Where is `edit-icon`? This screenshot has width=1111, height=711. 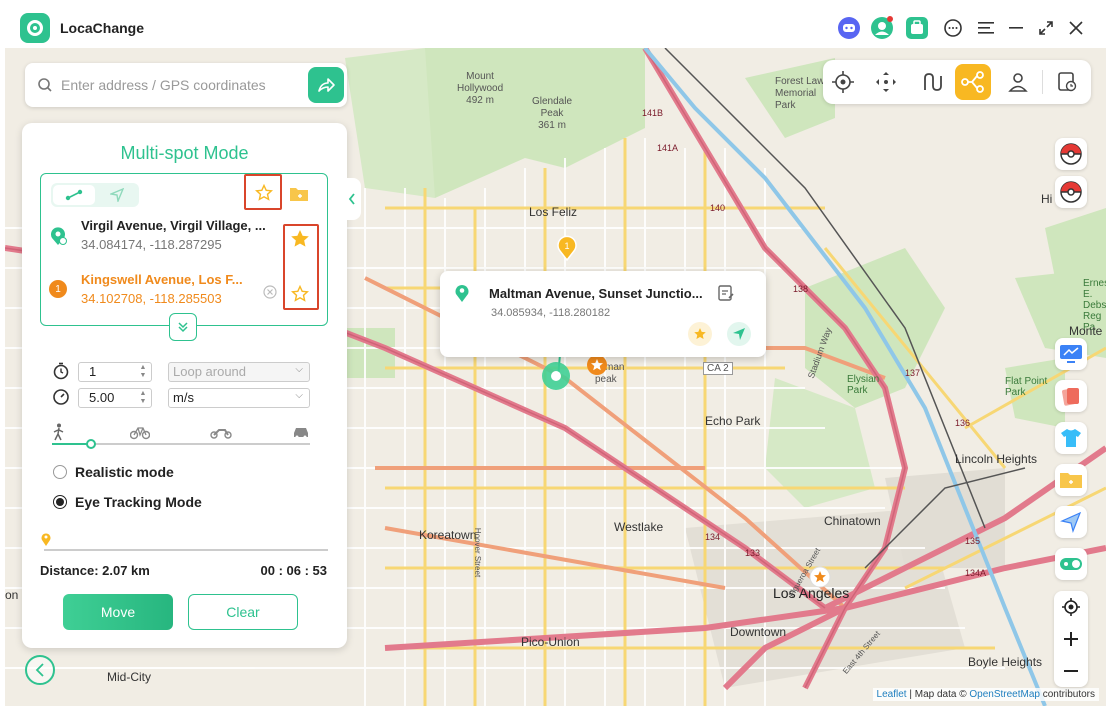 edit-icon is located at coordinates (726, 295).